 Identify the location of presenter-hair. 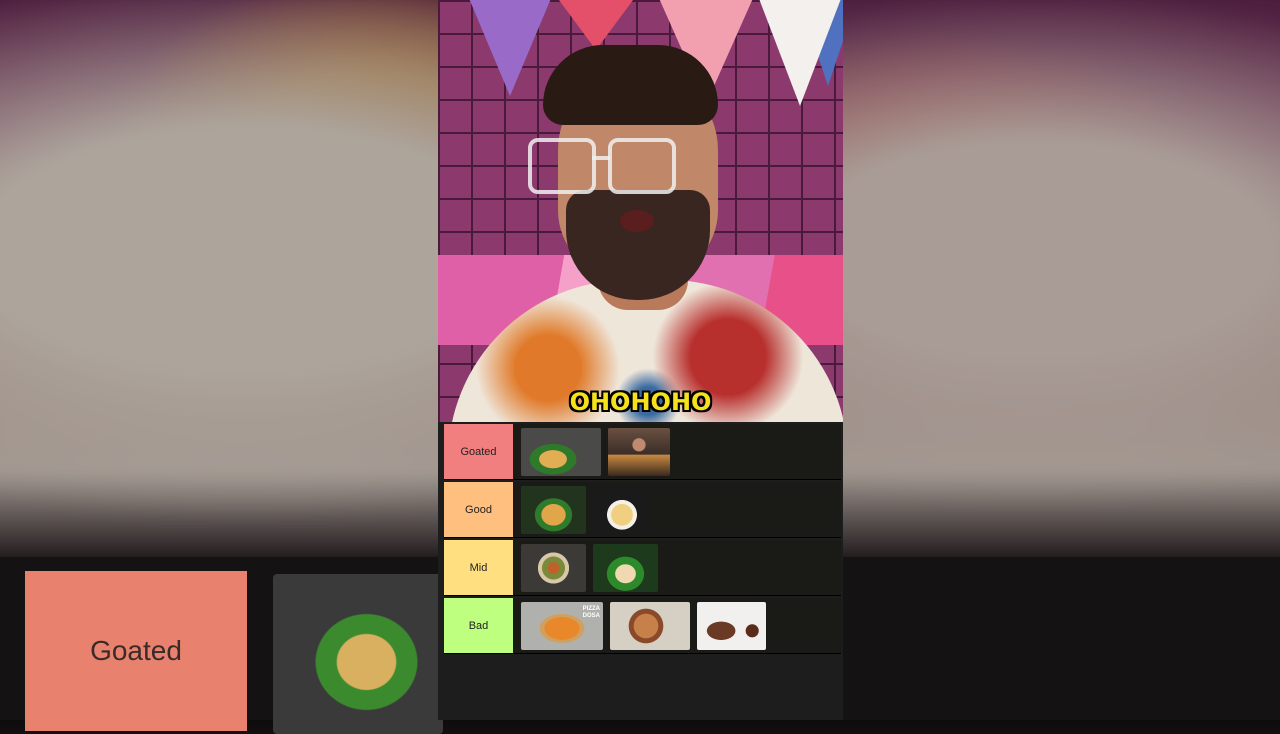
(630, 85).